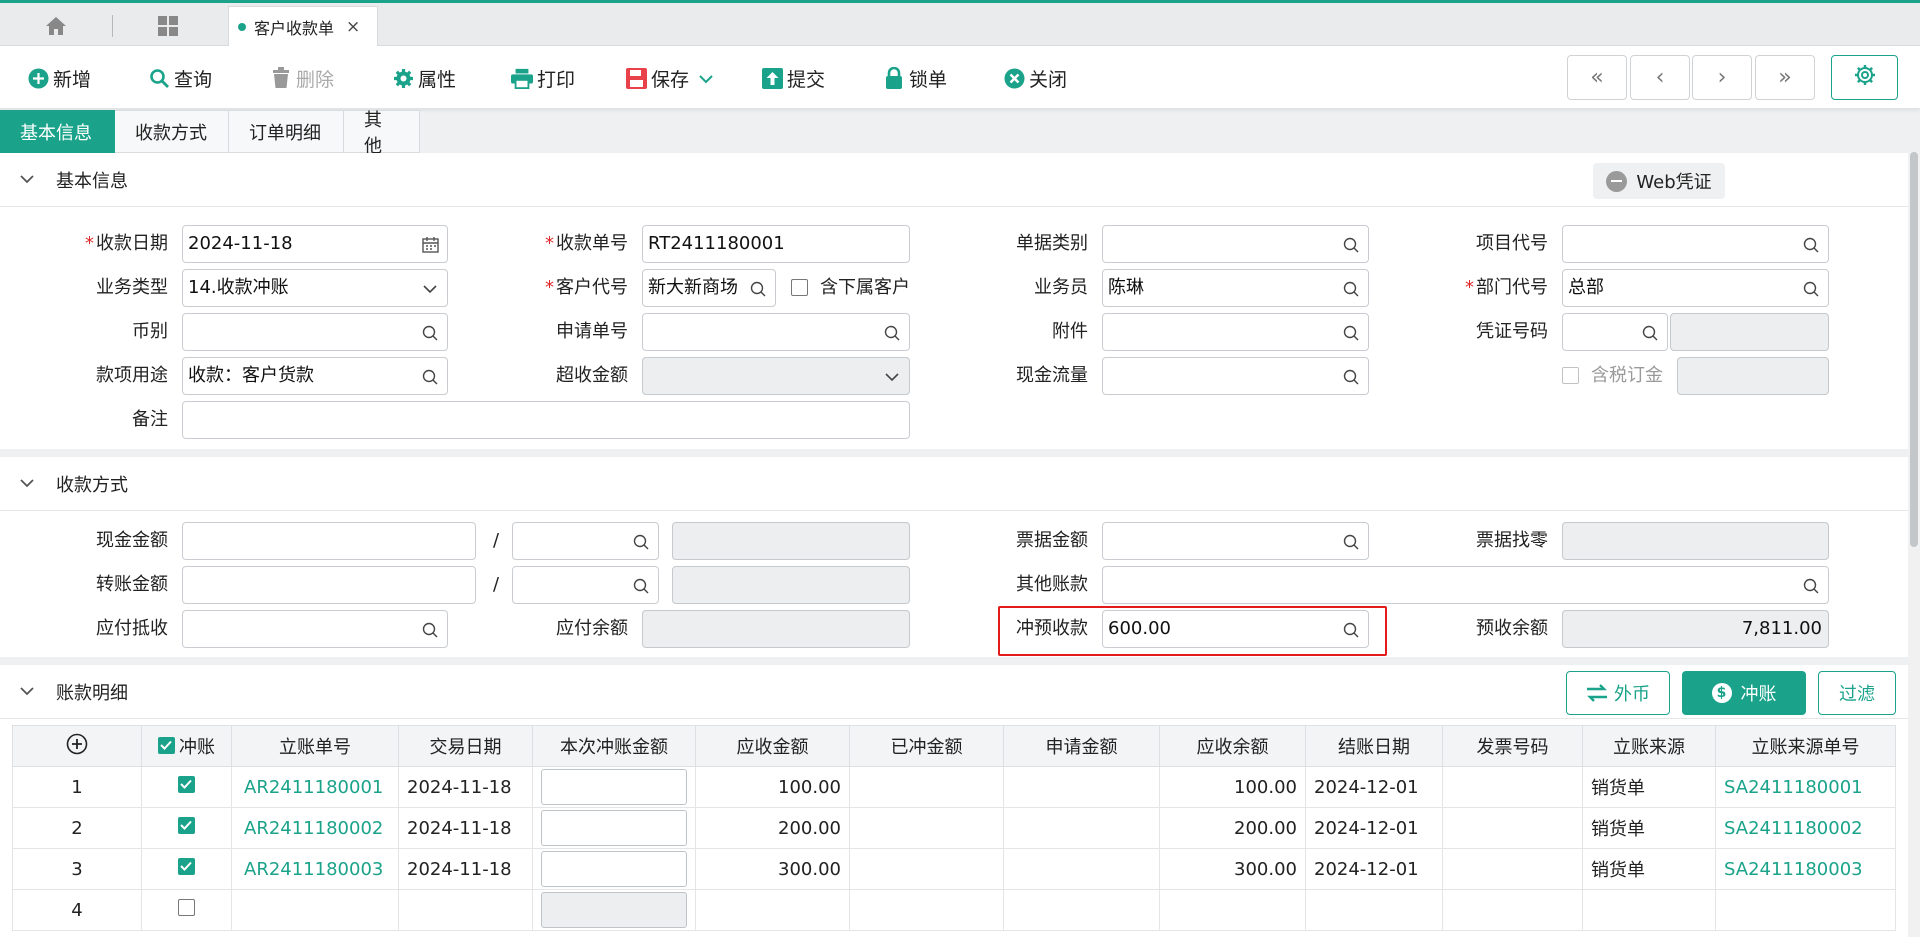 The image size is (1920, 937). What do you see at coordinates (315, 828) in the screenshot?
I see `doc-no-link: AR2411180002` at bounding box center [315, 828].